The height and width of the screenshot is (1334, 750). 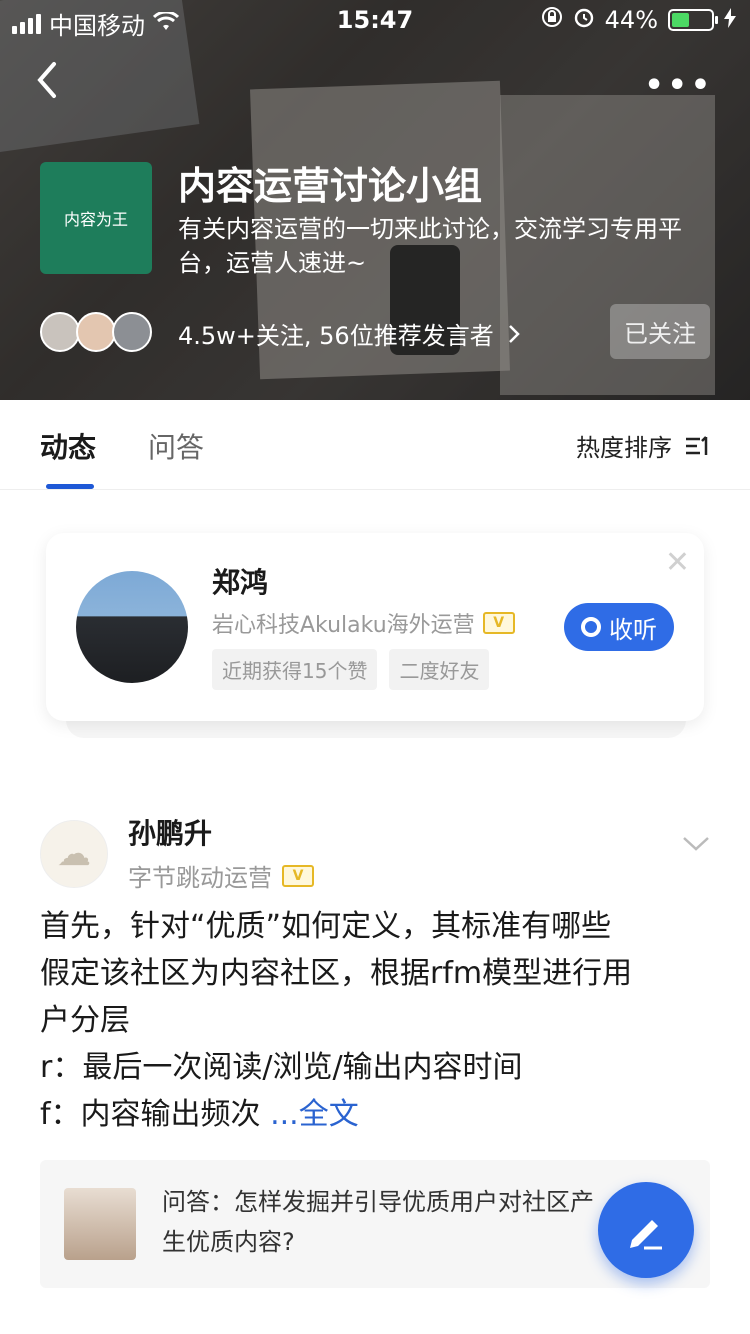 What do you see at coordinates (552, 20) in the screenshot?
I see `rotation-lock-icon` at bounding box center [552, 20].